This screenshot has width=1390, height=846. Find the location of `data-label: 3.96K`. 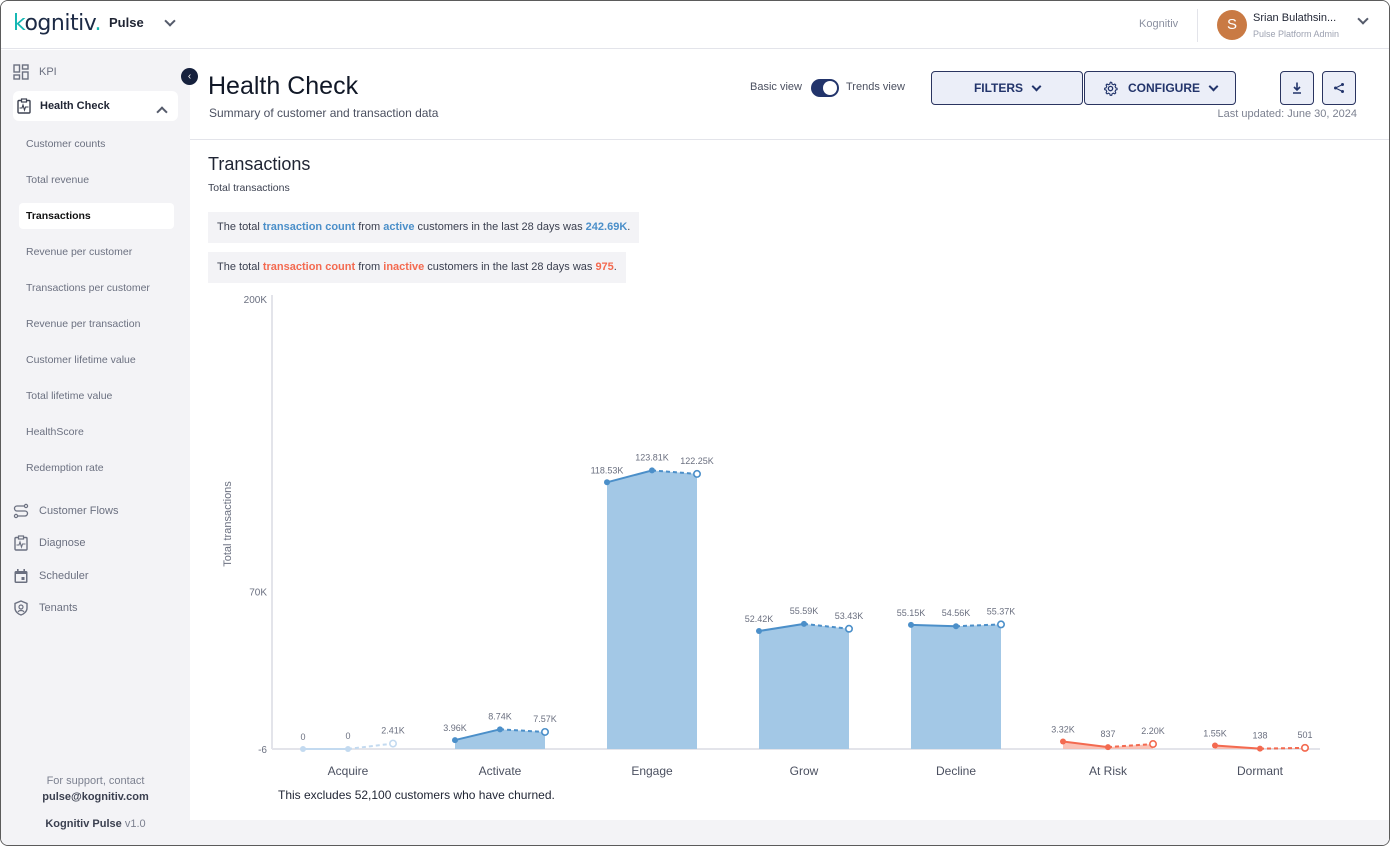

data-label: 3.96K is located at coordinates (455, 728).